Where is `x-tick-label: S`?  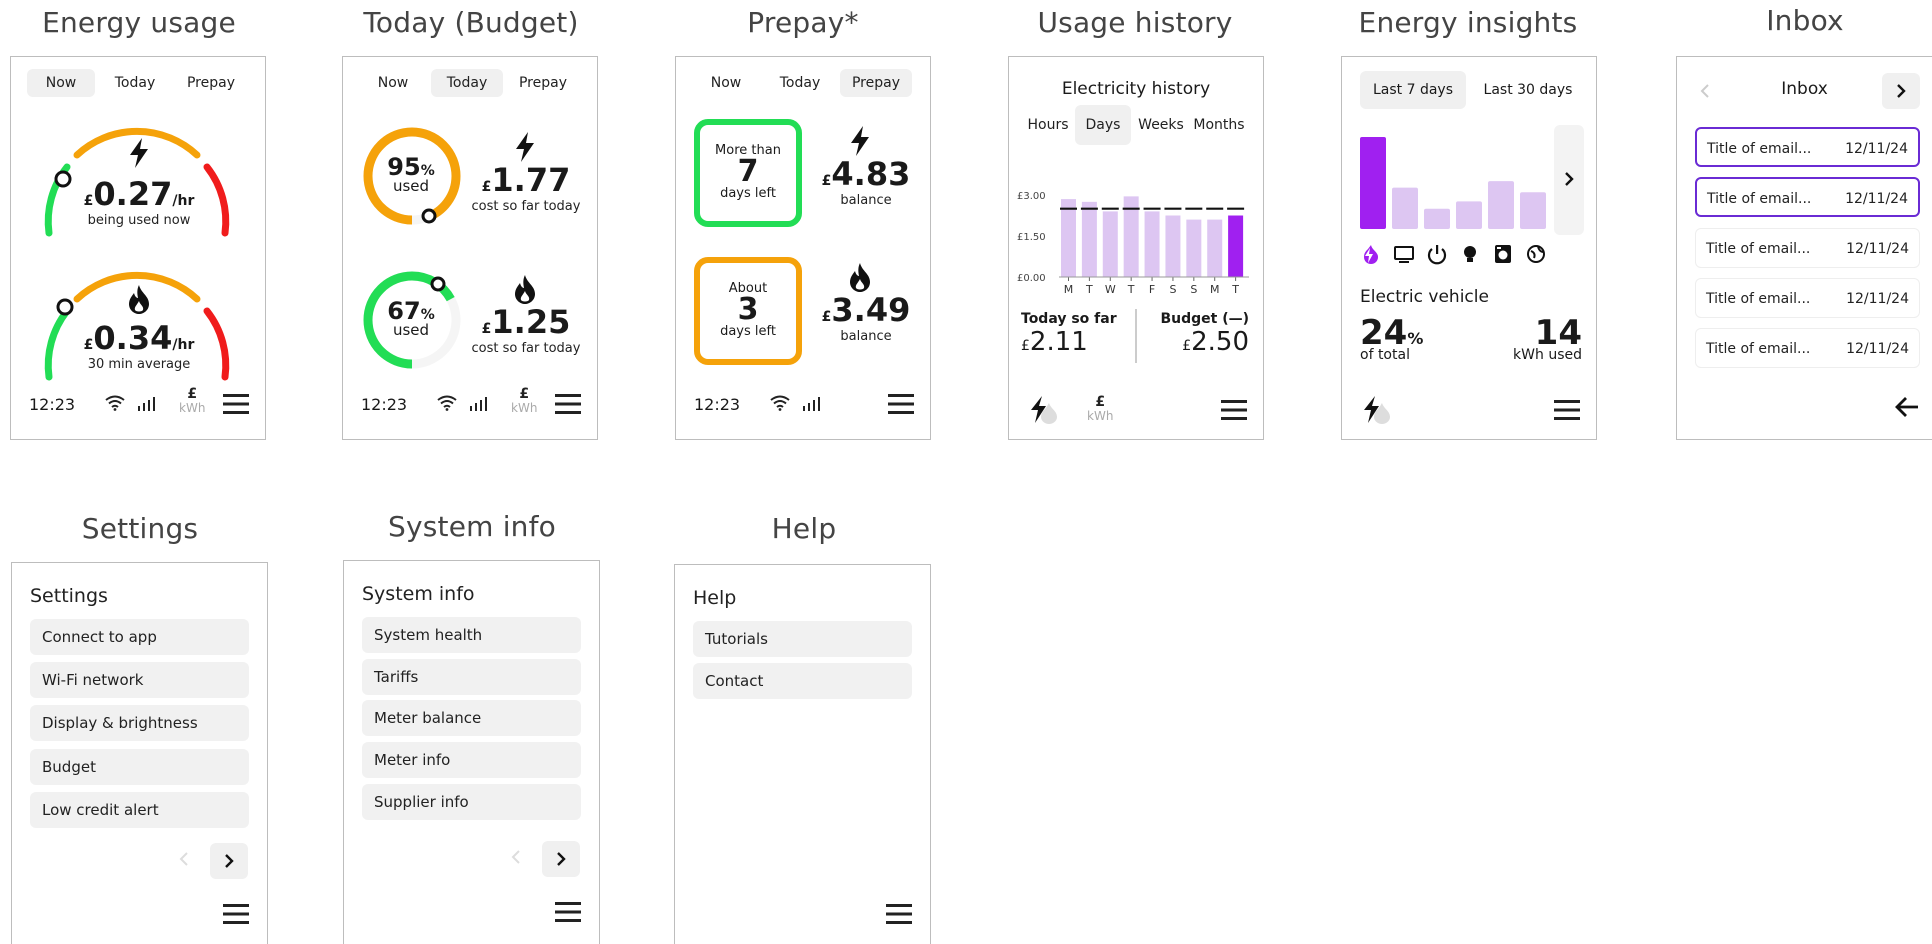
x-tick-label: S is located at coordinates (1172, 289).